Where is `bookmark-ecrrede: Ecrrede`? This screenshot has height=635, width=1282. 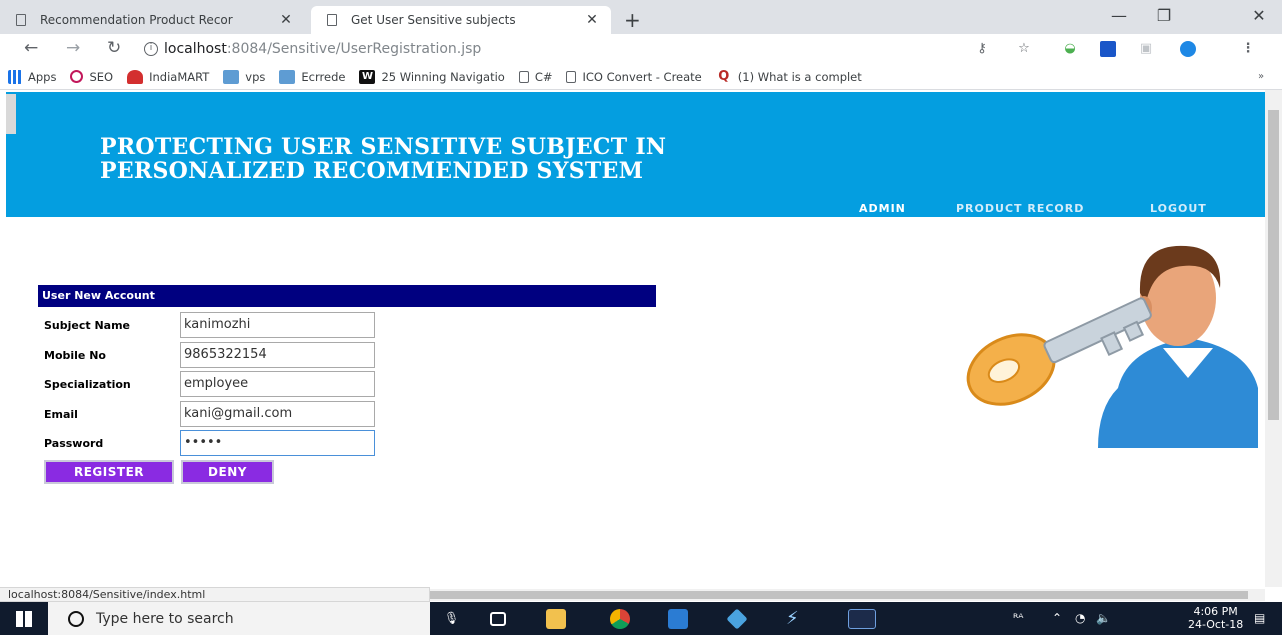 bookmark-ecrrede: Ecrrede is located at coordinates (312, 76).